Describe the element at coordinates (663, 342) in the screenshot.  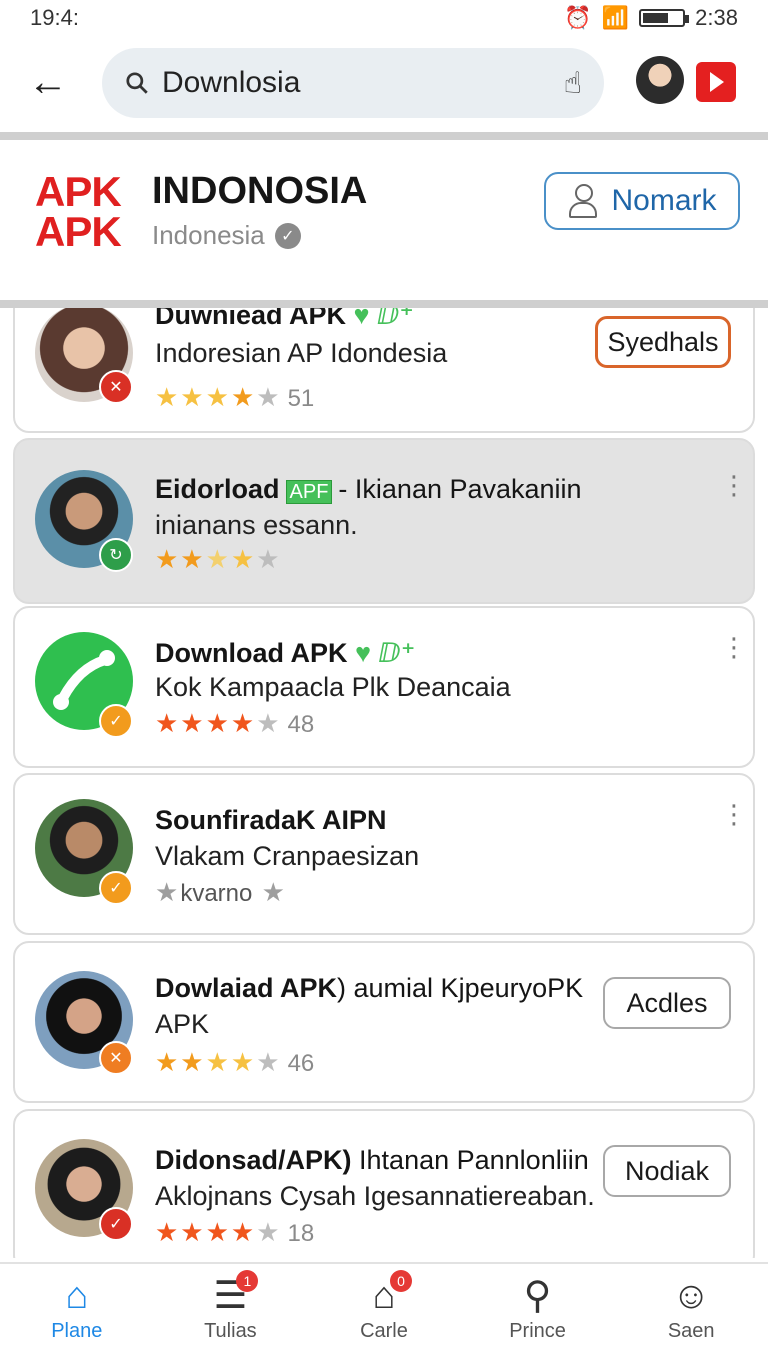
I see `item-action-button: Syedhals` at that location.